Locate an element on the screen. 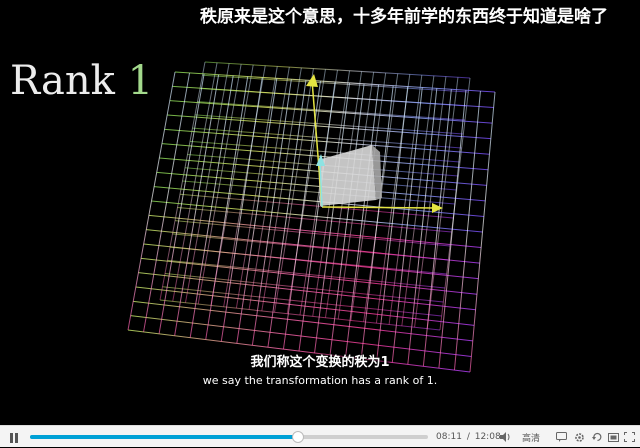  danmaku-button is located at coordinates (561, 437).